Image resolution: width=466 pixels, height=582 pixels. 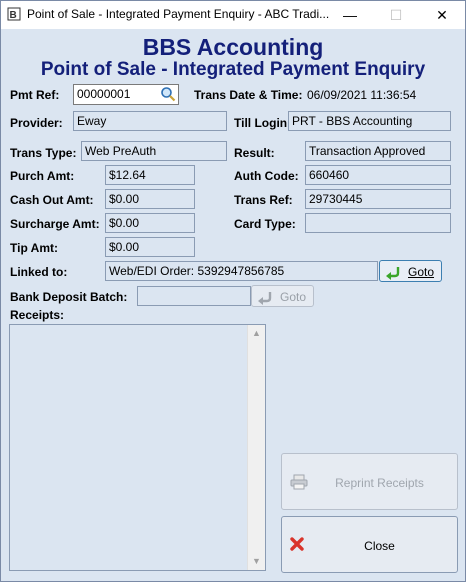 What do you see at coordinates (36, 123) in the screenshot?
I see `provider-label: Provider:` at bounding box center [36, 123].